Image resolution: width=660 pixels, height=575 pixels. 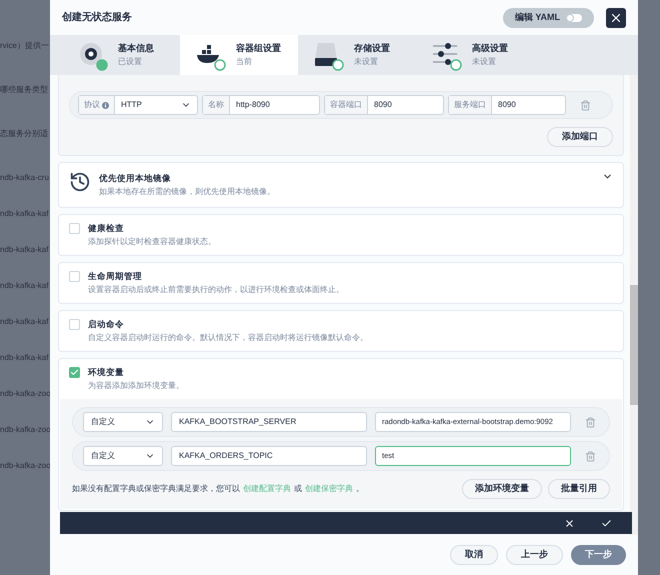 I want to click on port-field: 服务端口 8090, so click(x=507, y=105).